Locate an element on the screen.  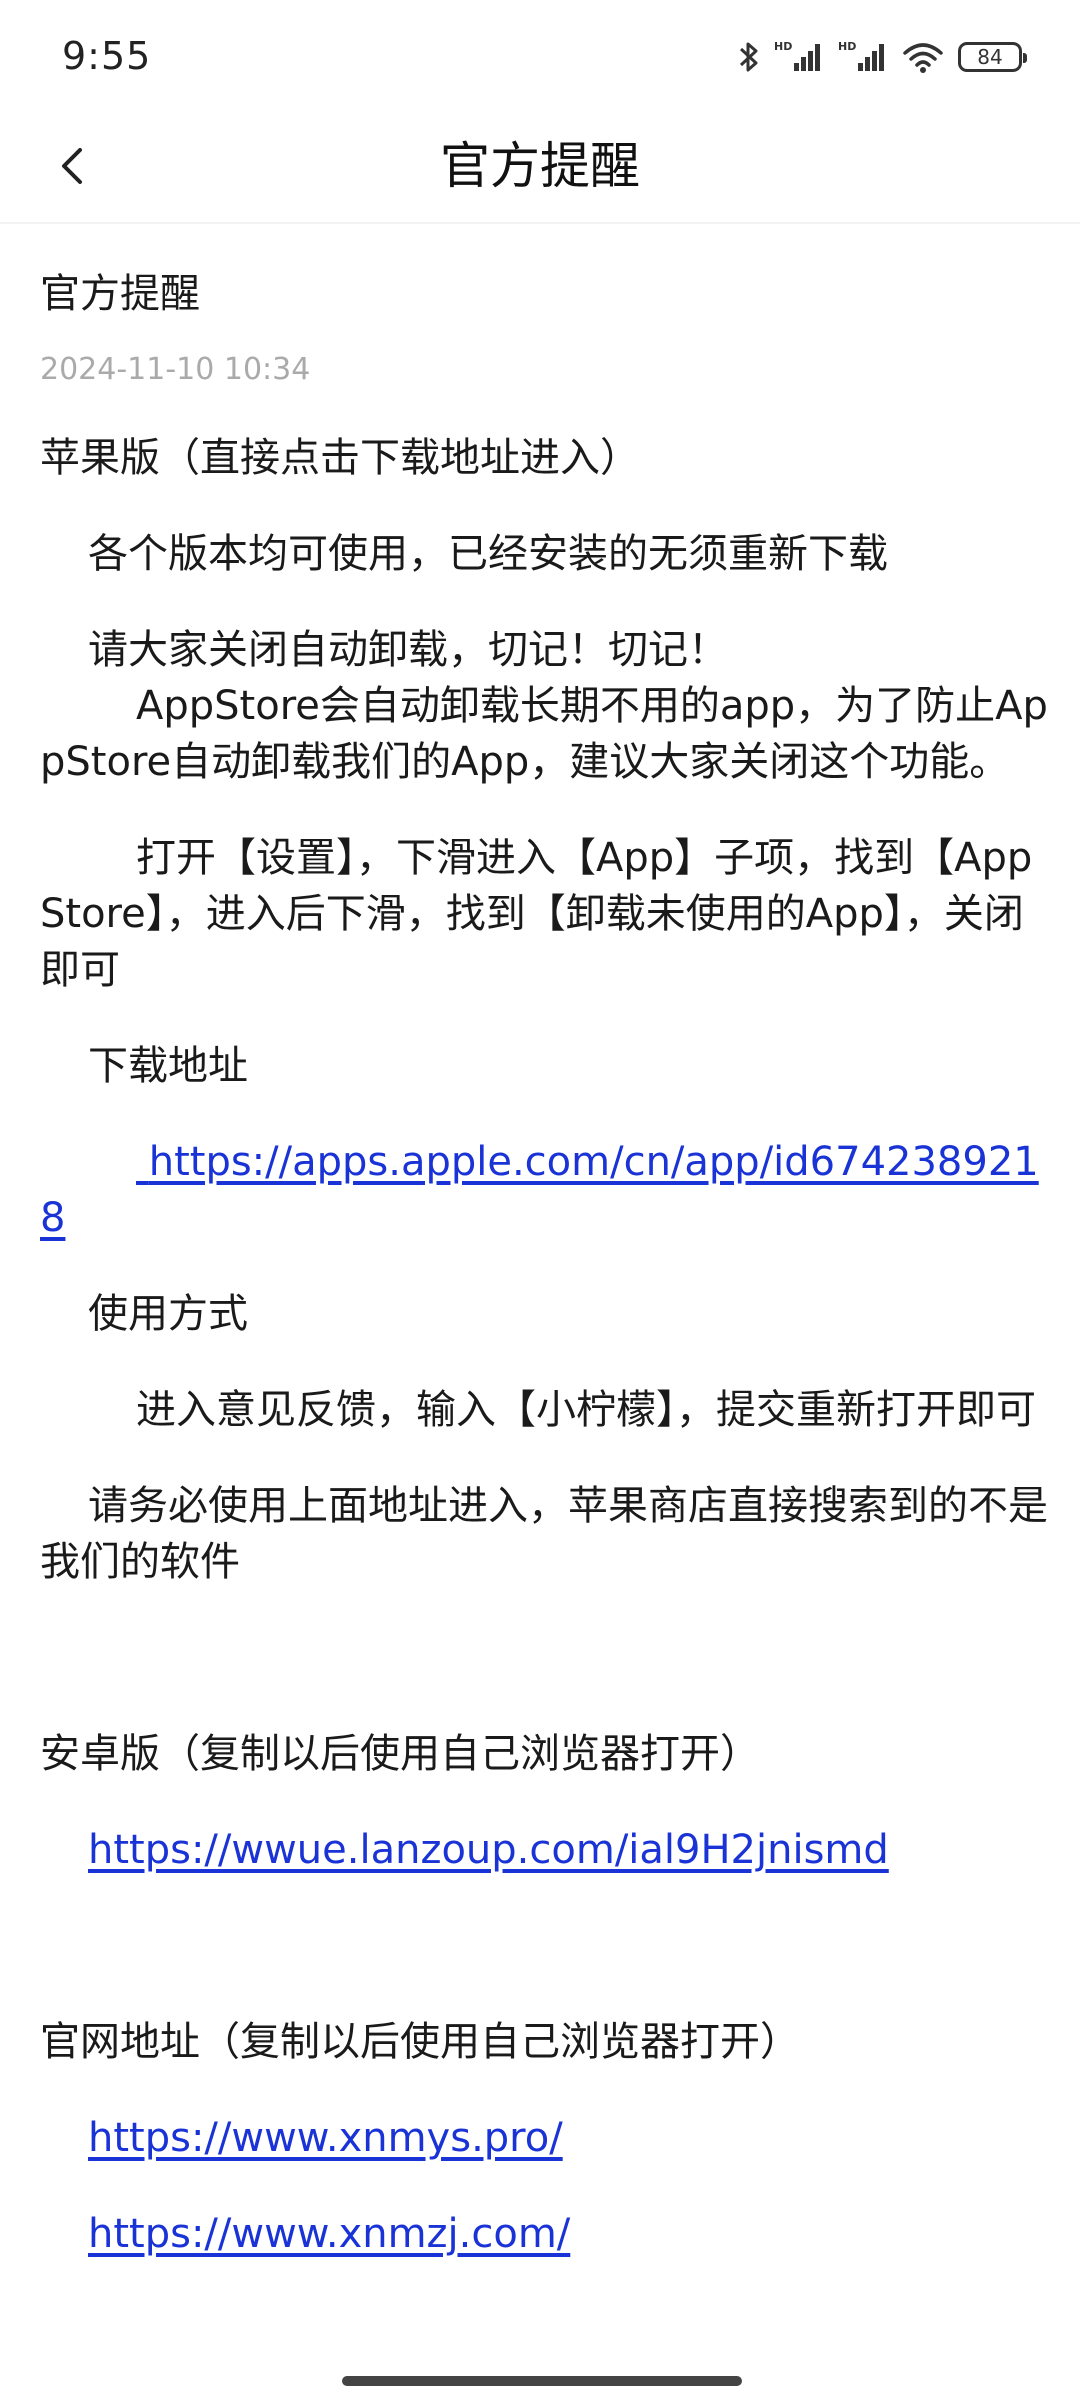
site-heading: 官网地址（复制以后使用自己浏览器打开） is located at coordinates (420, 2042).